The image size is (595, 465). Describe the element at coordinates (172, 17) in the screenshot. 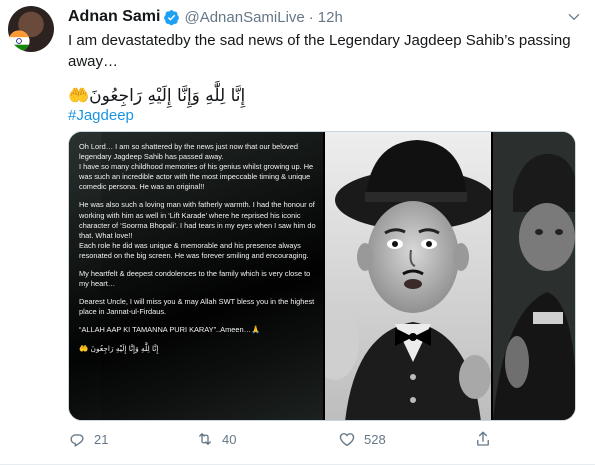

I see `verified-icon` at that location.